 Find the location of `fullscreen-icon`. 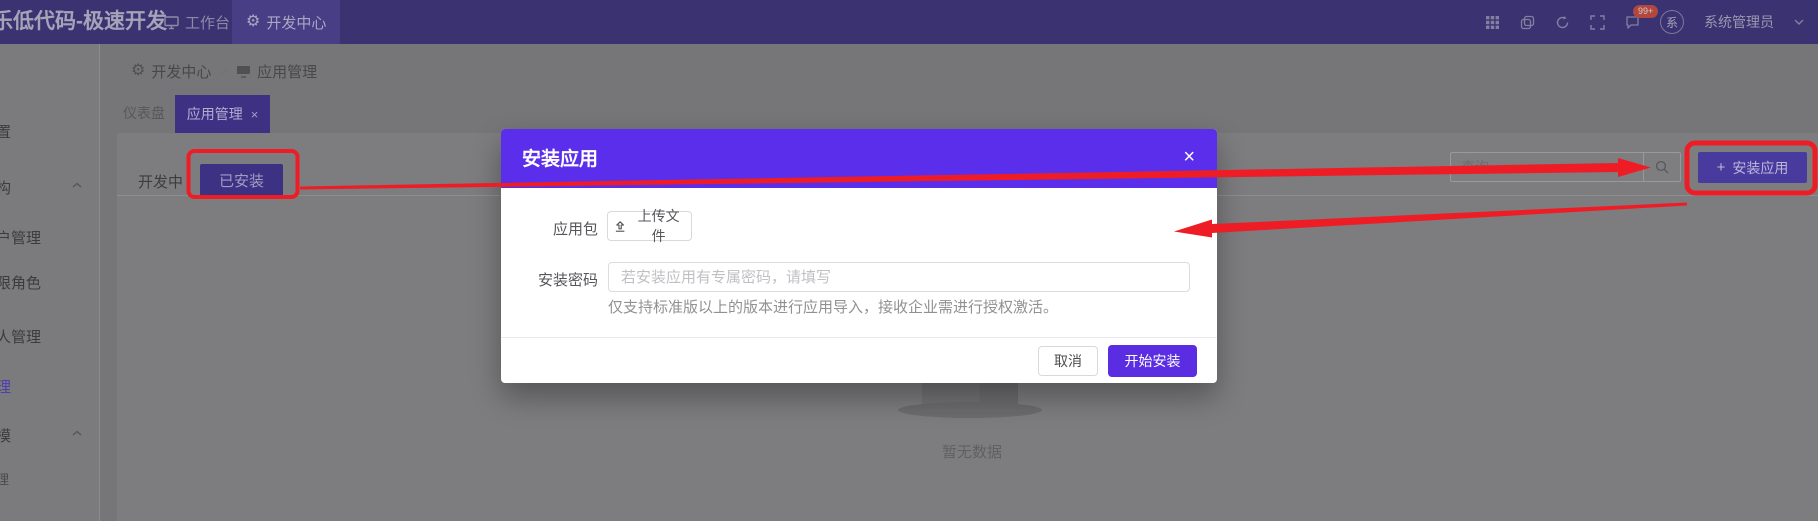

fullscreen-icon is located at coordinates (1597, 22).